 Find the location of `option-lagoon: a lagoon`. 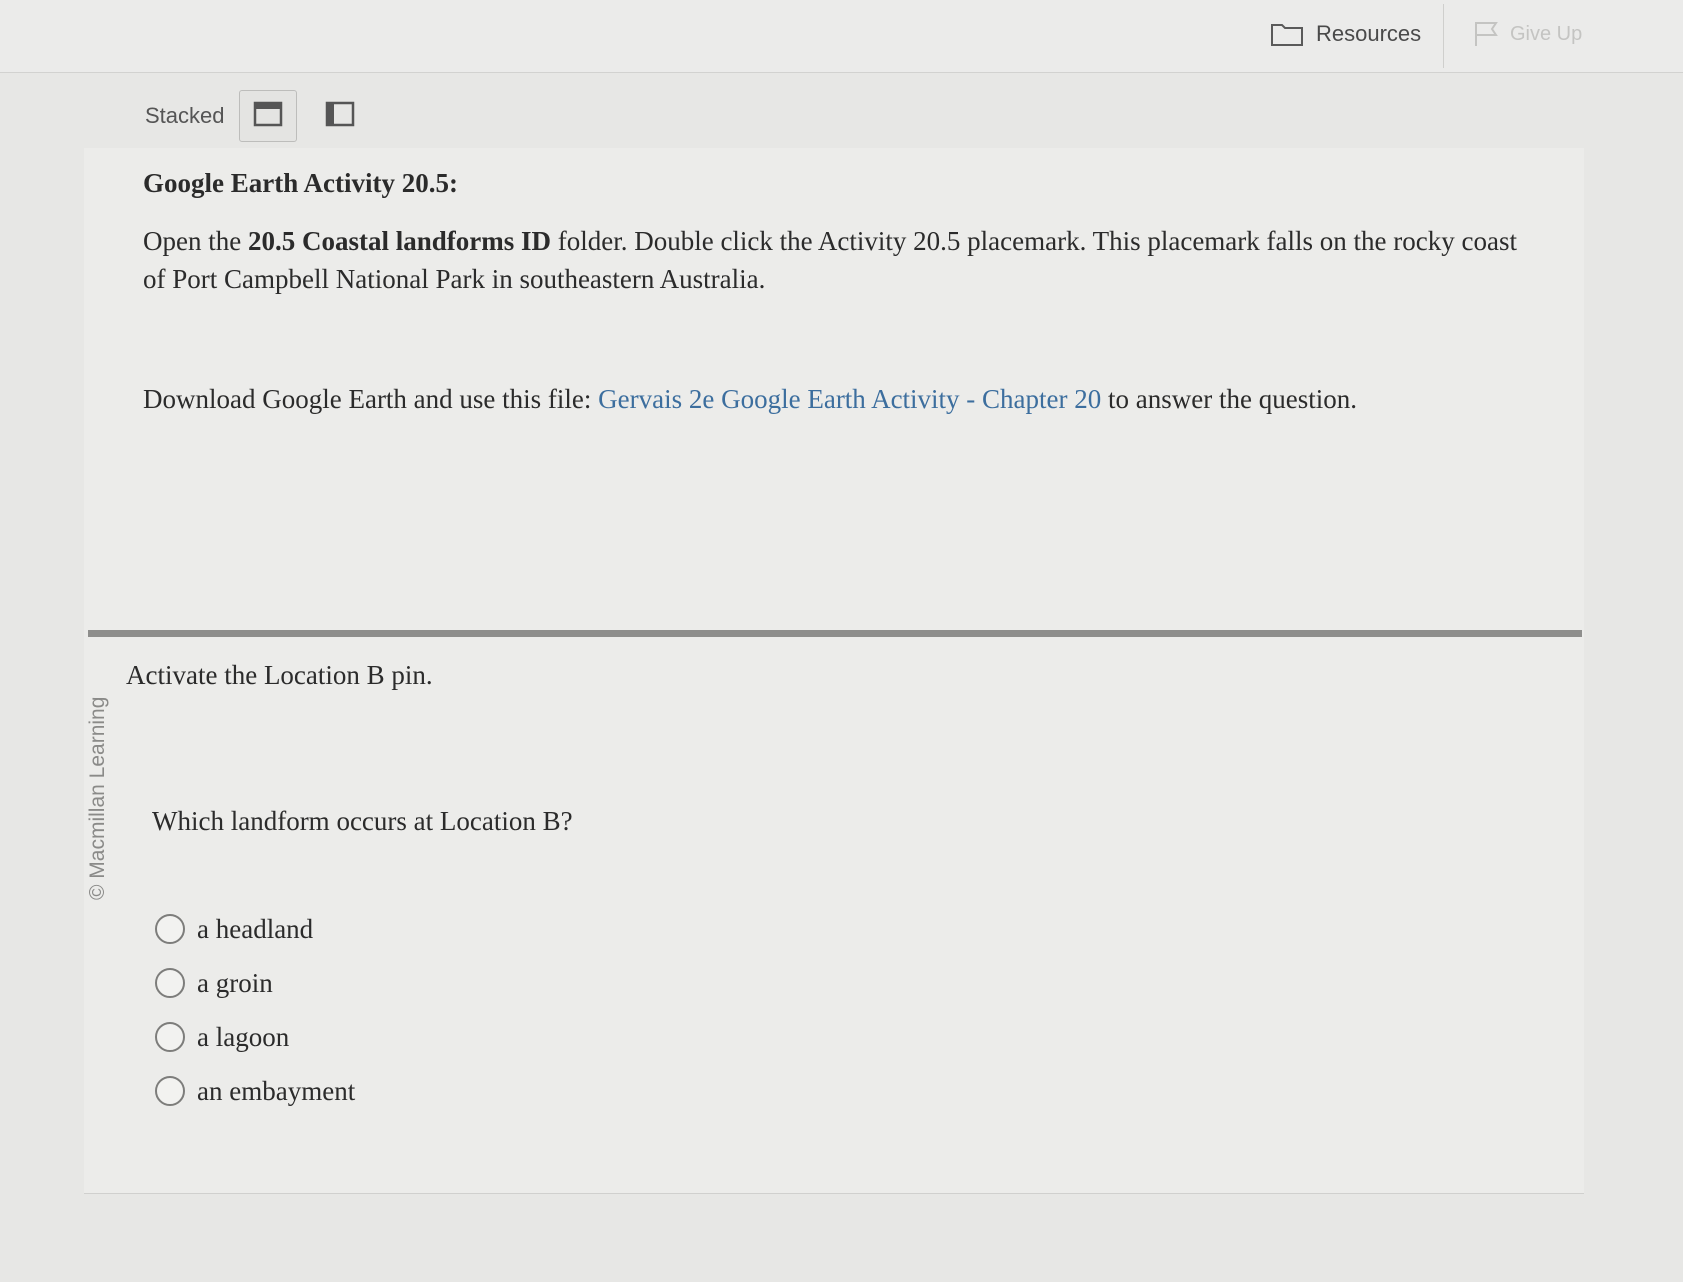

option-lagoon: a lagoon is located at coordinates (255, 1037).